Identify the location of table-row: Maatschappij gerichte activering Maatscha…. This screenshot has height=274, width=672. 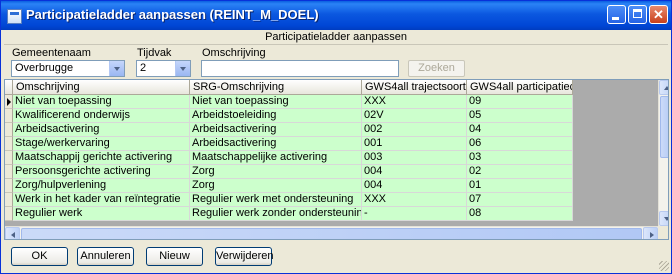
(289, 158).